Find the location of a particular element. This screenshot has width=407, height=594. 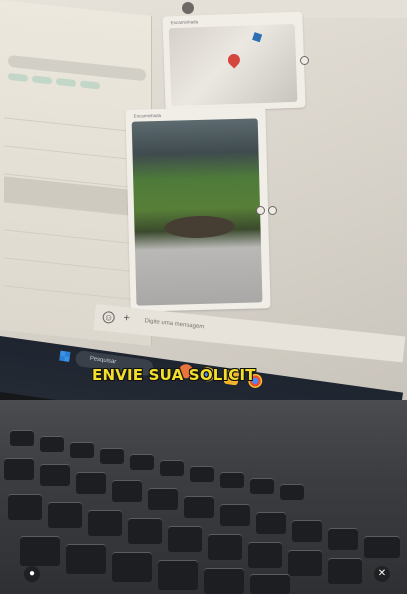

message-input-placeholder: Digite uma mensagem is located at coordinates (174, 324).